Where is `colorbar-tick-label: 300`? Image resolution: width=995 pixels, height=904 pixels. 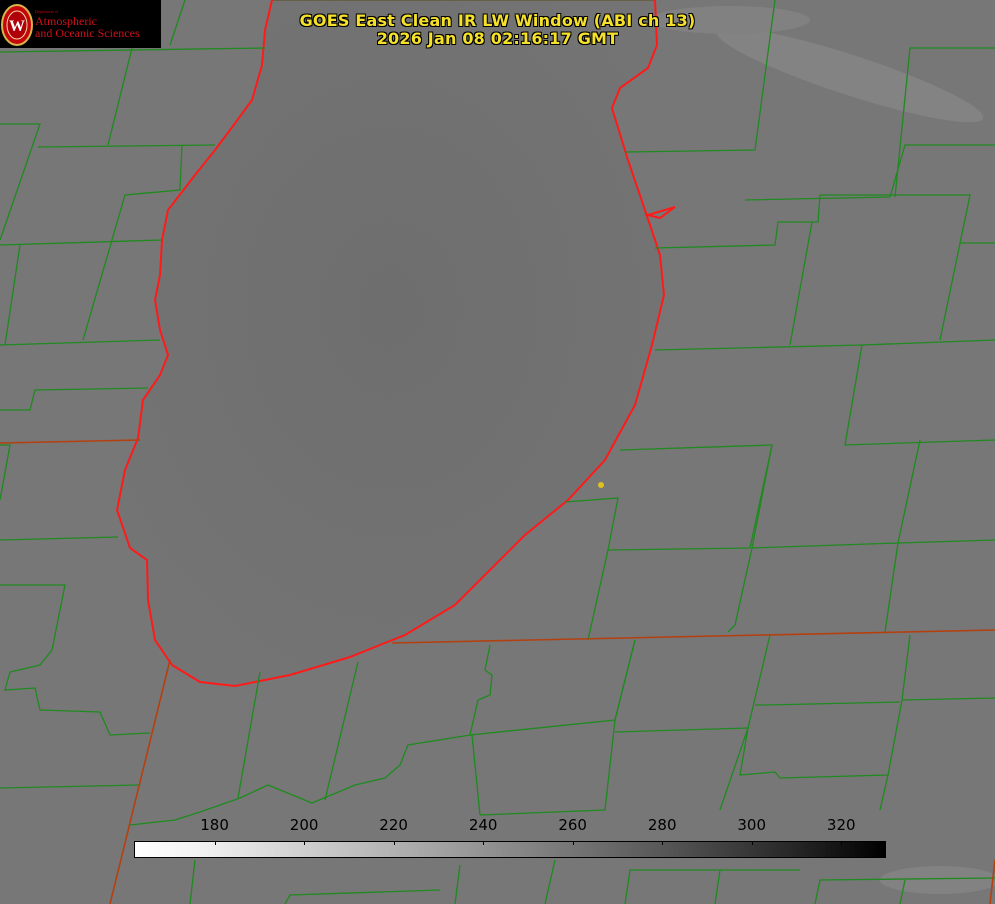
colorbar-tick-label: 300 is located at coordinates (752, 825).